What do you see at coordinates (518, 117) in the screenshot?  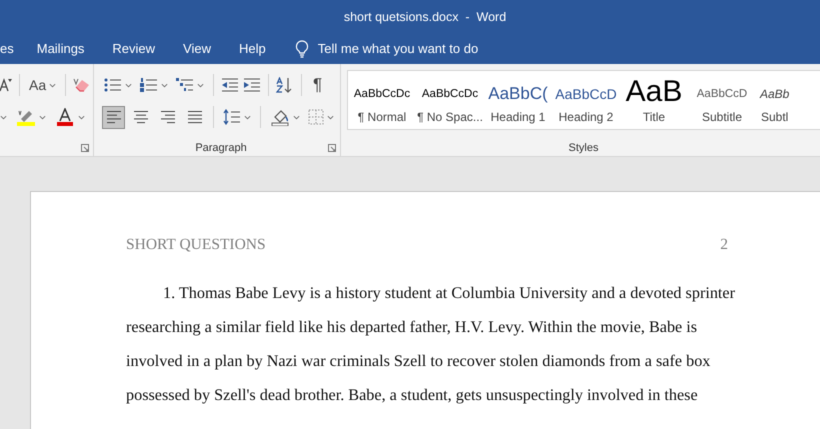 I see `style-name: Heading 1` at bounding box center [518, 117].